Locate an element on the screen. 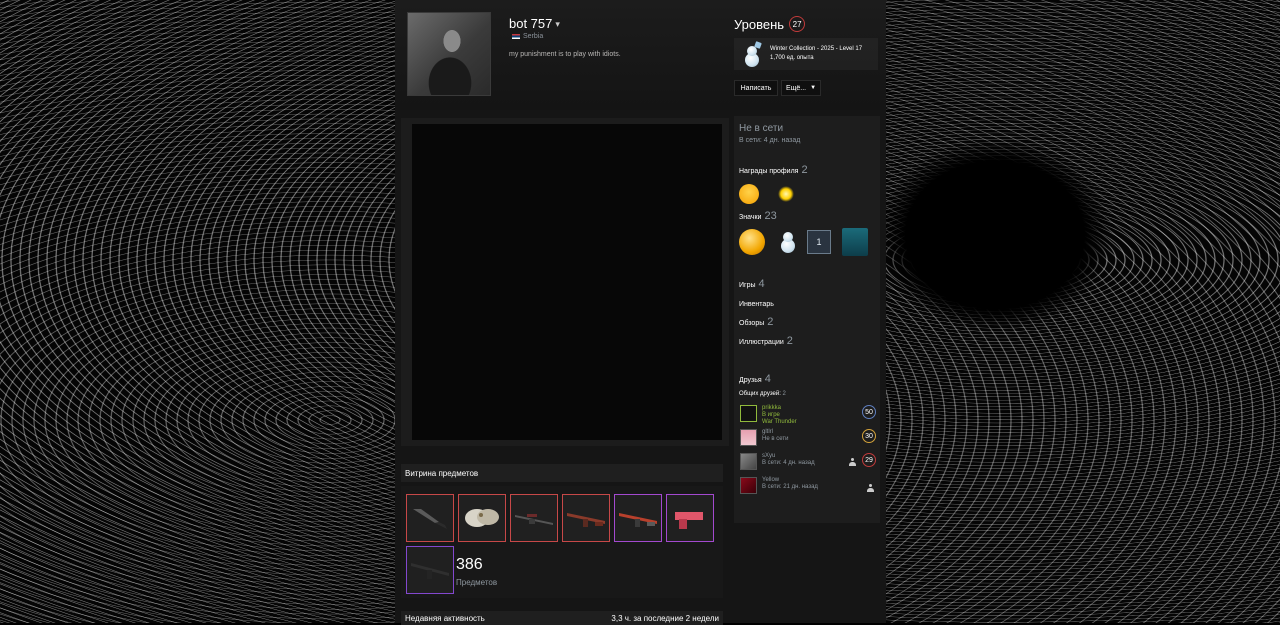 The image size is (1280, 625). steam-badge-icon is located at coordinates (855, 242).